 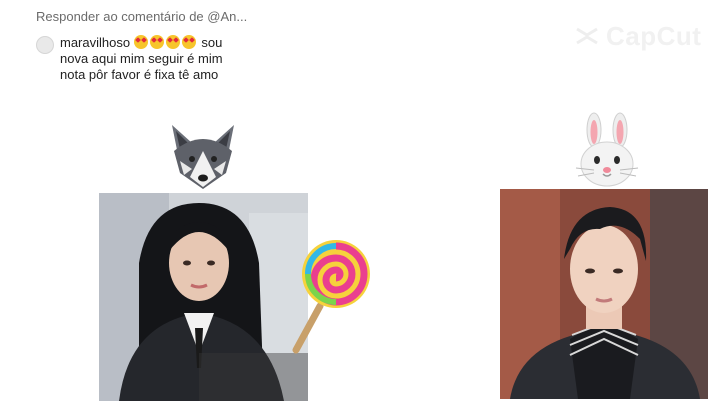 I want to click on photo-left, so click(x=203, y=297).